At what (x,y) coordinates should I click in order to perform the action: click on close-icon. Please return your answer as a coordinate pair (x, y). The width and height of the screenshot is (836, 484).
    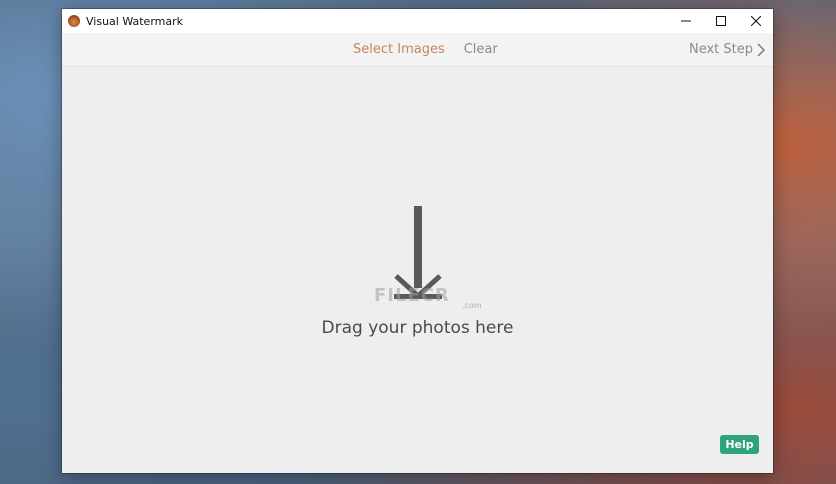
    Looking at the image, I should click on (755, 21).